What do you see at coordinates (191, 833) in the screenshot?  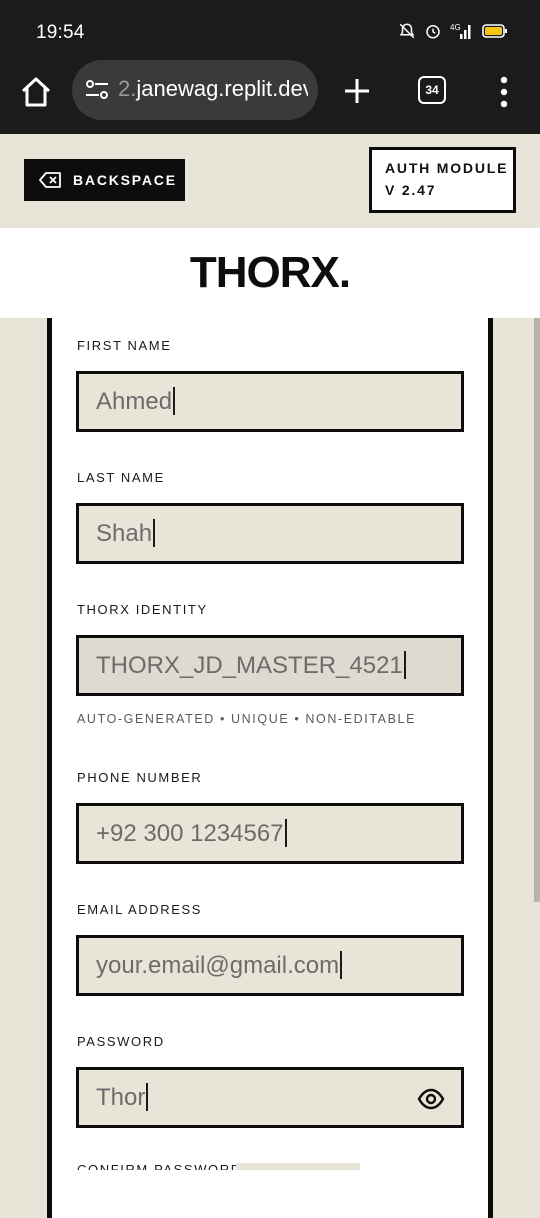 I see `phone-value: +92 300 1234567` at bounding box center [191, 833].